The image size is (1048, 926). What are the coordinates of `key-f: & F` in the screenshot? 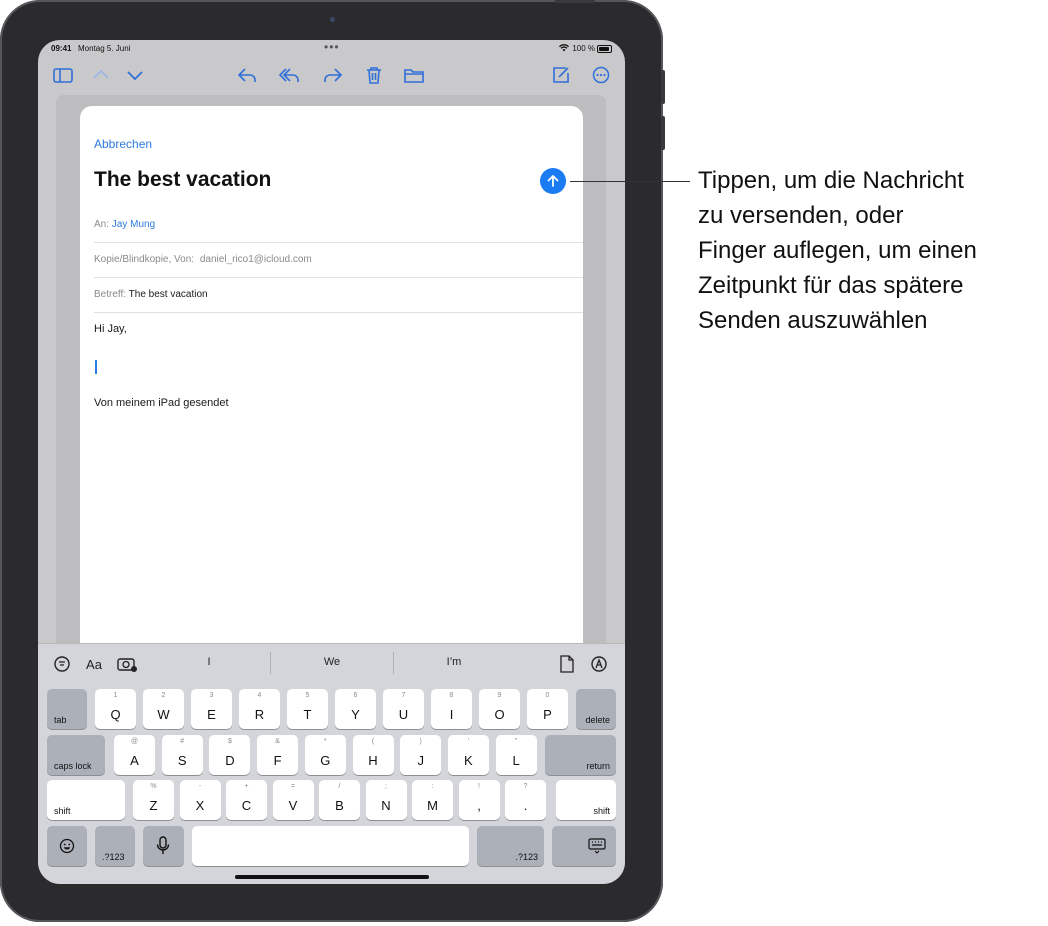 It's located at (278, 755).